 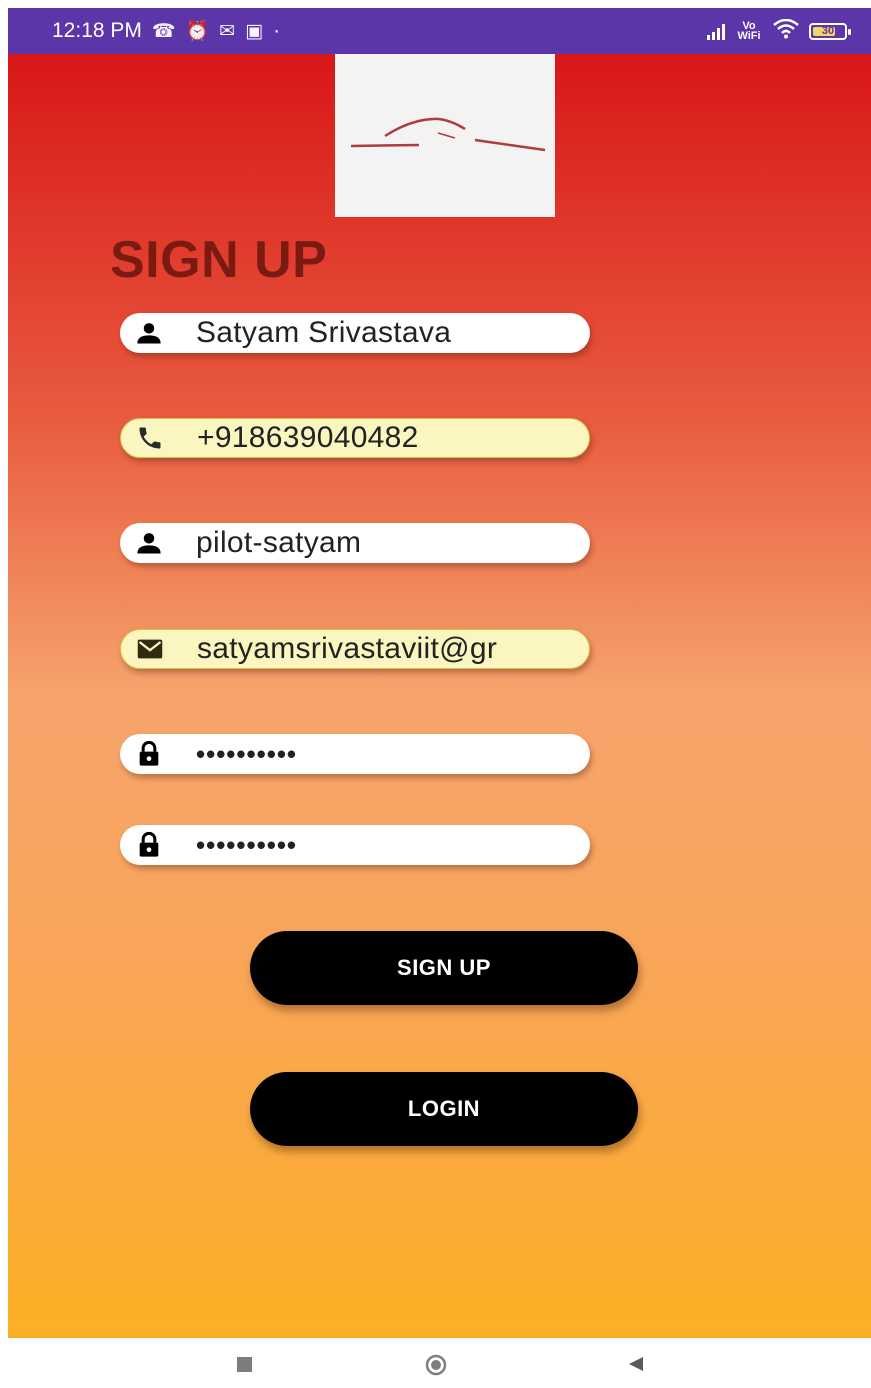 I want to click on signal-icon, so click(x=716, y=31).